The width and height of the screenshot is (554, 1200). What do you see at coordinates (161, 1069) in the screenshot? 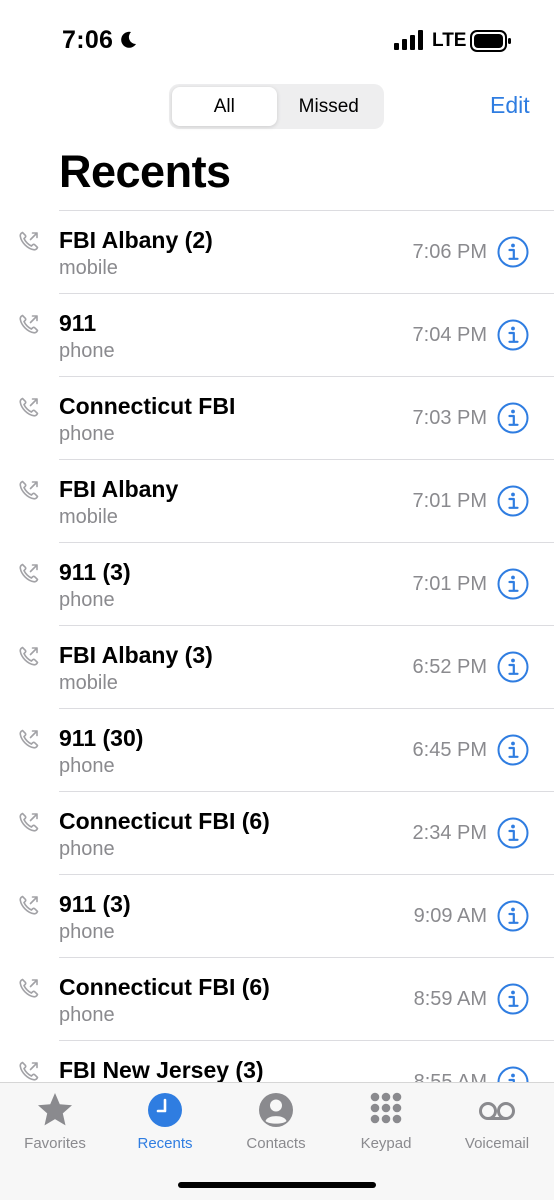
I see `contact-name: FBI New Jersey (3)` at bounding box center [161, 1069].